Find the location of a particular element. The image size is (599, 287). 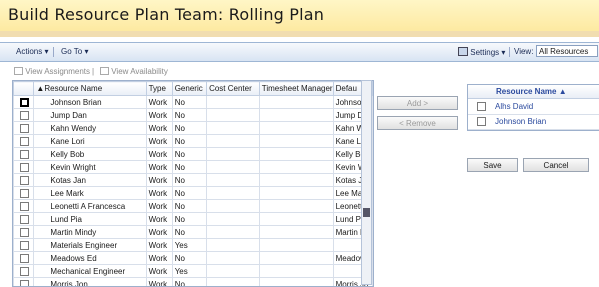

table-row: Kane LoriWorkNoKane Lo is located at coordinates (193, 141).